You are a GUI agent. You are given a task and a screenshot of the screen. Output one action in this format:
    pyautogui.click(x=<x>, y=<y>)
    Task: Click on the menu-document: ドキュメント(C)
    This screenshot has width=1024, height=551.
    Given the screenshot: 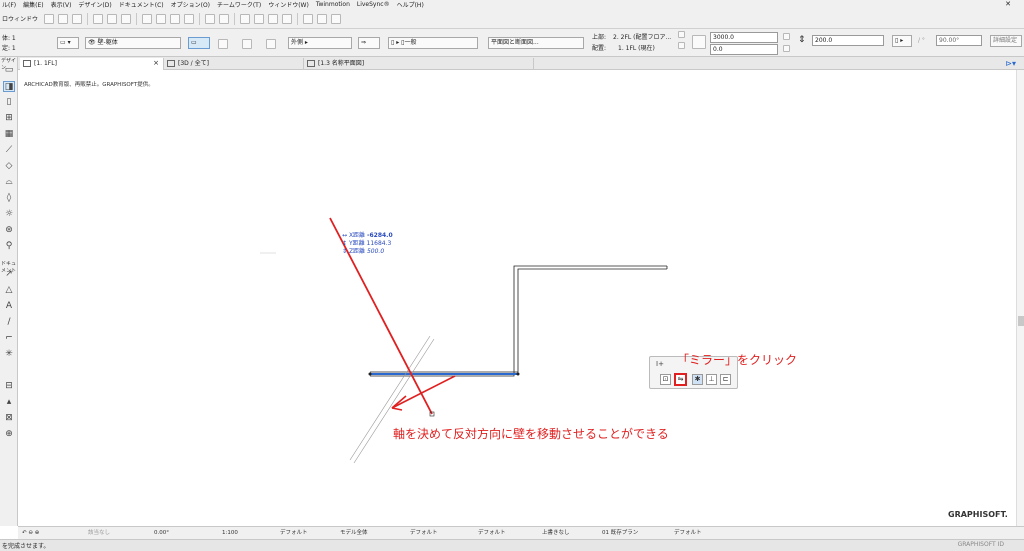 What is the action you would take?
    pyautogui.click(x=141, y=4)
    